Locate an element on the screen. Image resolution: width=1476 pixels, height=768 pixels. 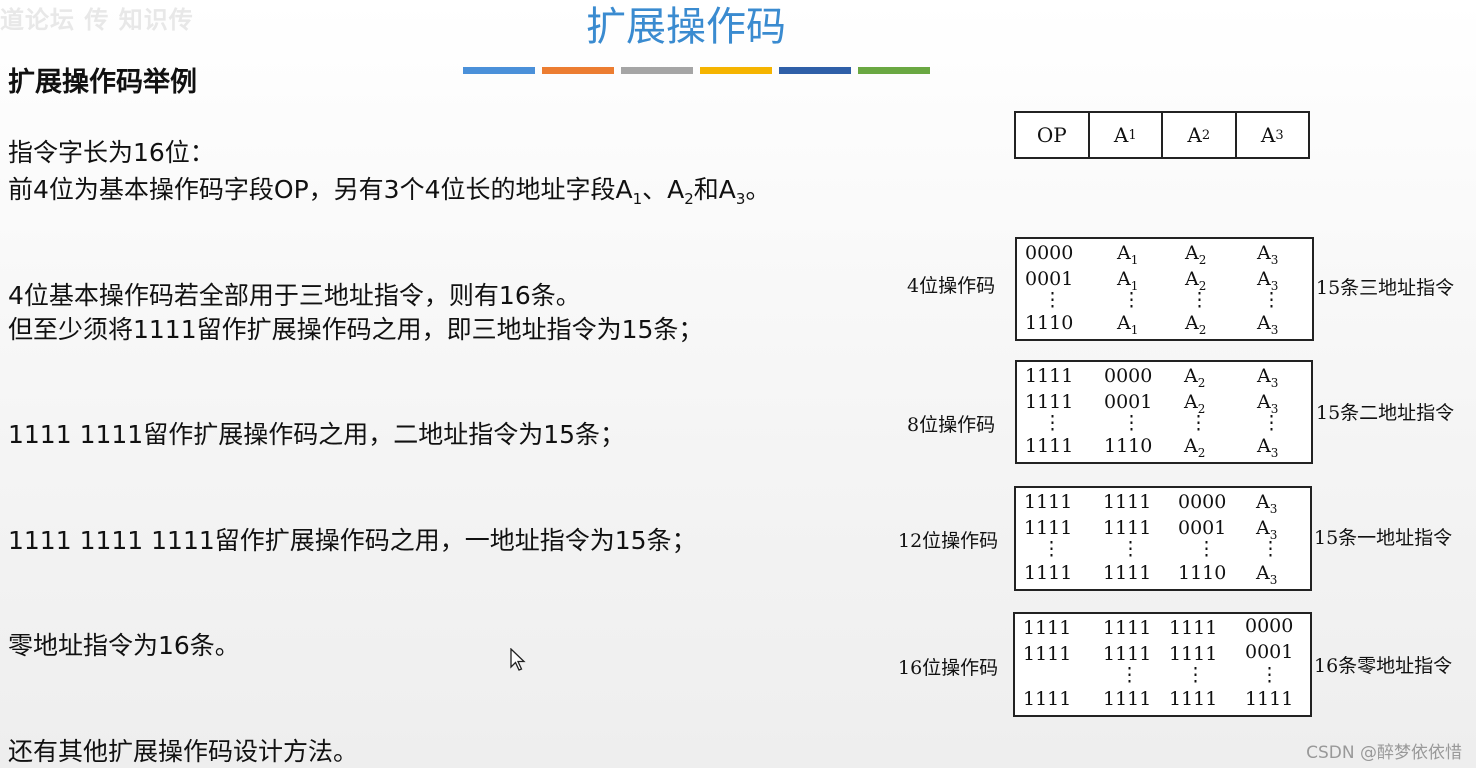
format-a2-field: A2 is located at coordinates (1200, 135).